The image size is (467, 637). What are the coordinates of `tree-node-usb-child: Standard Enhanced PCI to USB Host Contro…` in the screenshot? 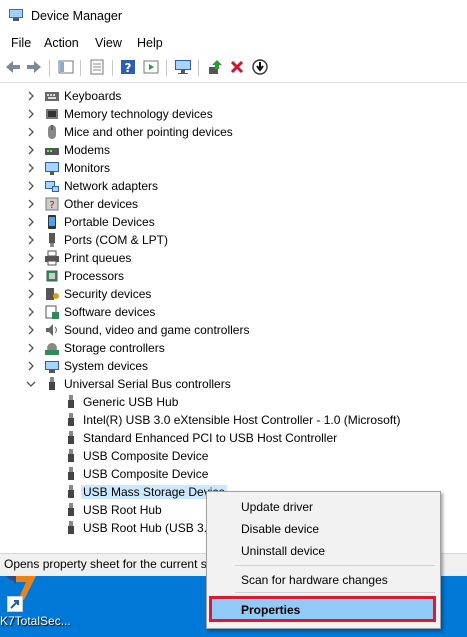 It's located at (233, 438).